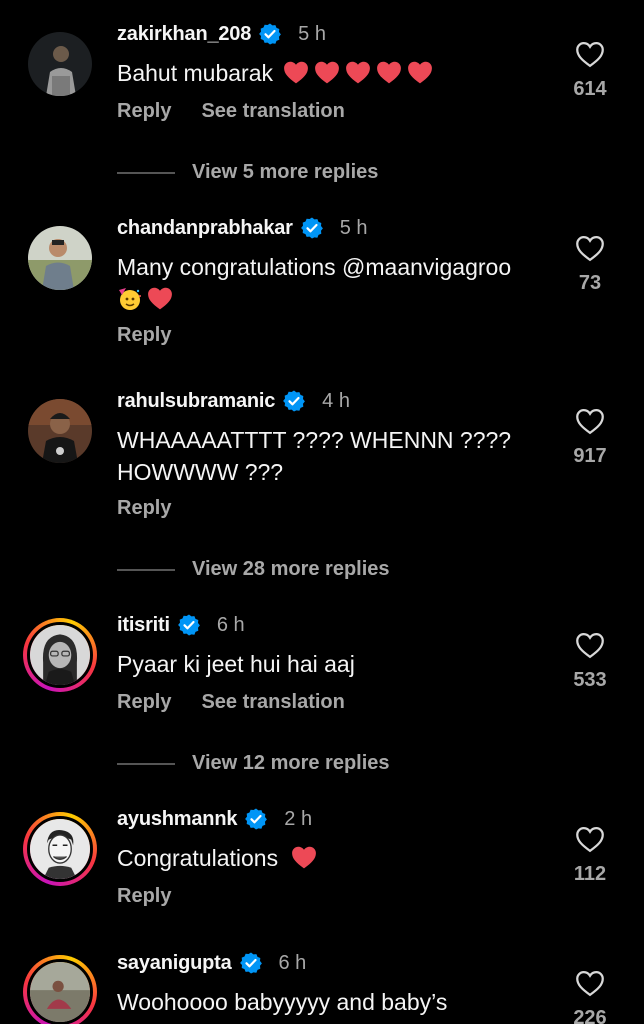 This screenshot has width=644, height=1024. Describe the element at coordinates (590, 437) in the screenshot. I see `like-control: 917` at that location.